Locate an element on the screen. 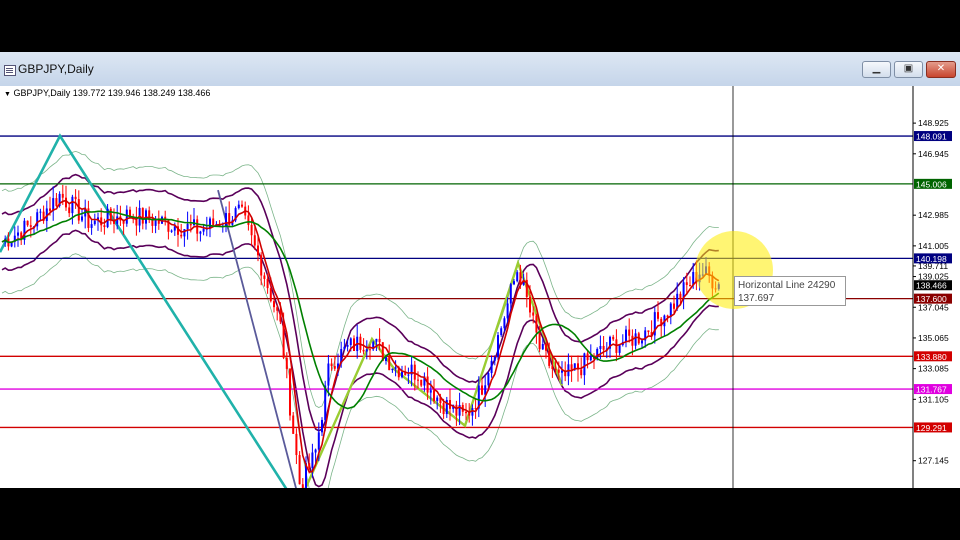 This screenshot has height=540, width=960. level-label-0: 148.091 is located at coordinates (931, 137).